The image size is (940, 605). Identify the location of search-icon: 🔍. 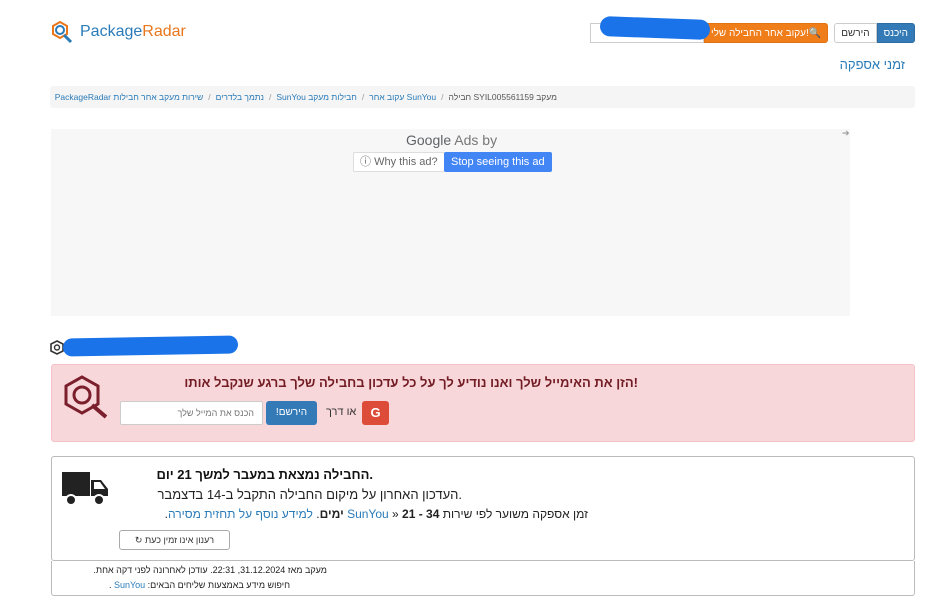
(815, 33).